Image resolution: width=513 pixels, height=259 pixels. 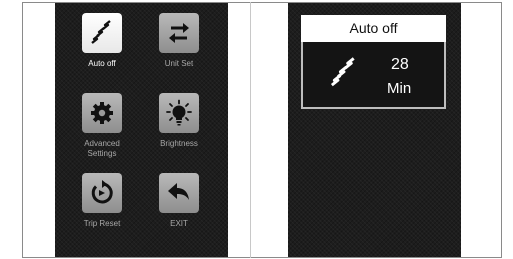 I want to click on back-arrow-icon, so click(x=178, y=191).